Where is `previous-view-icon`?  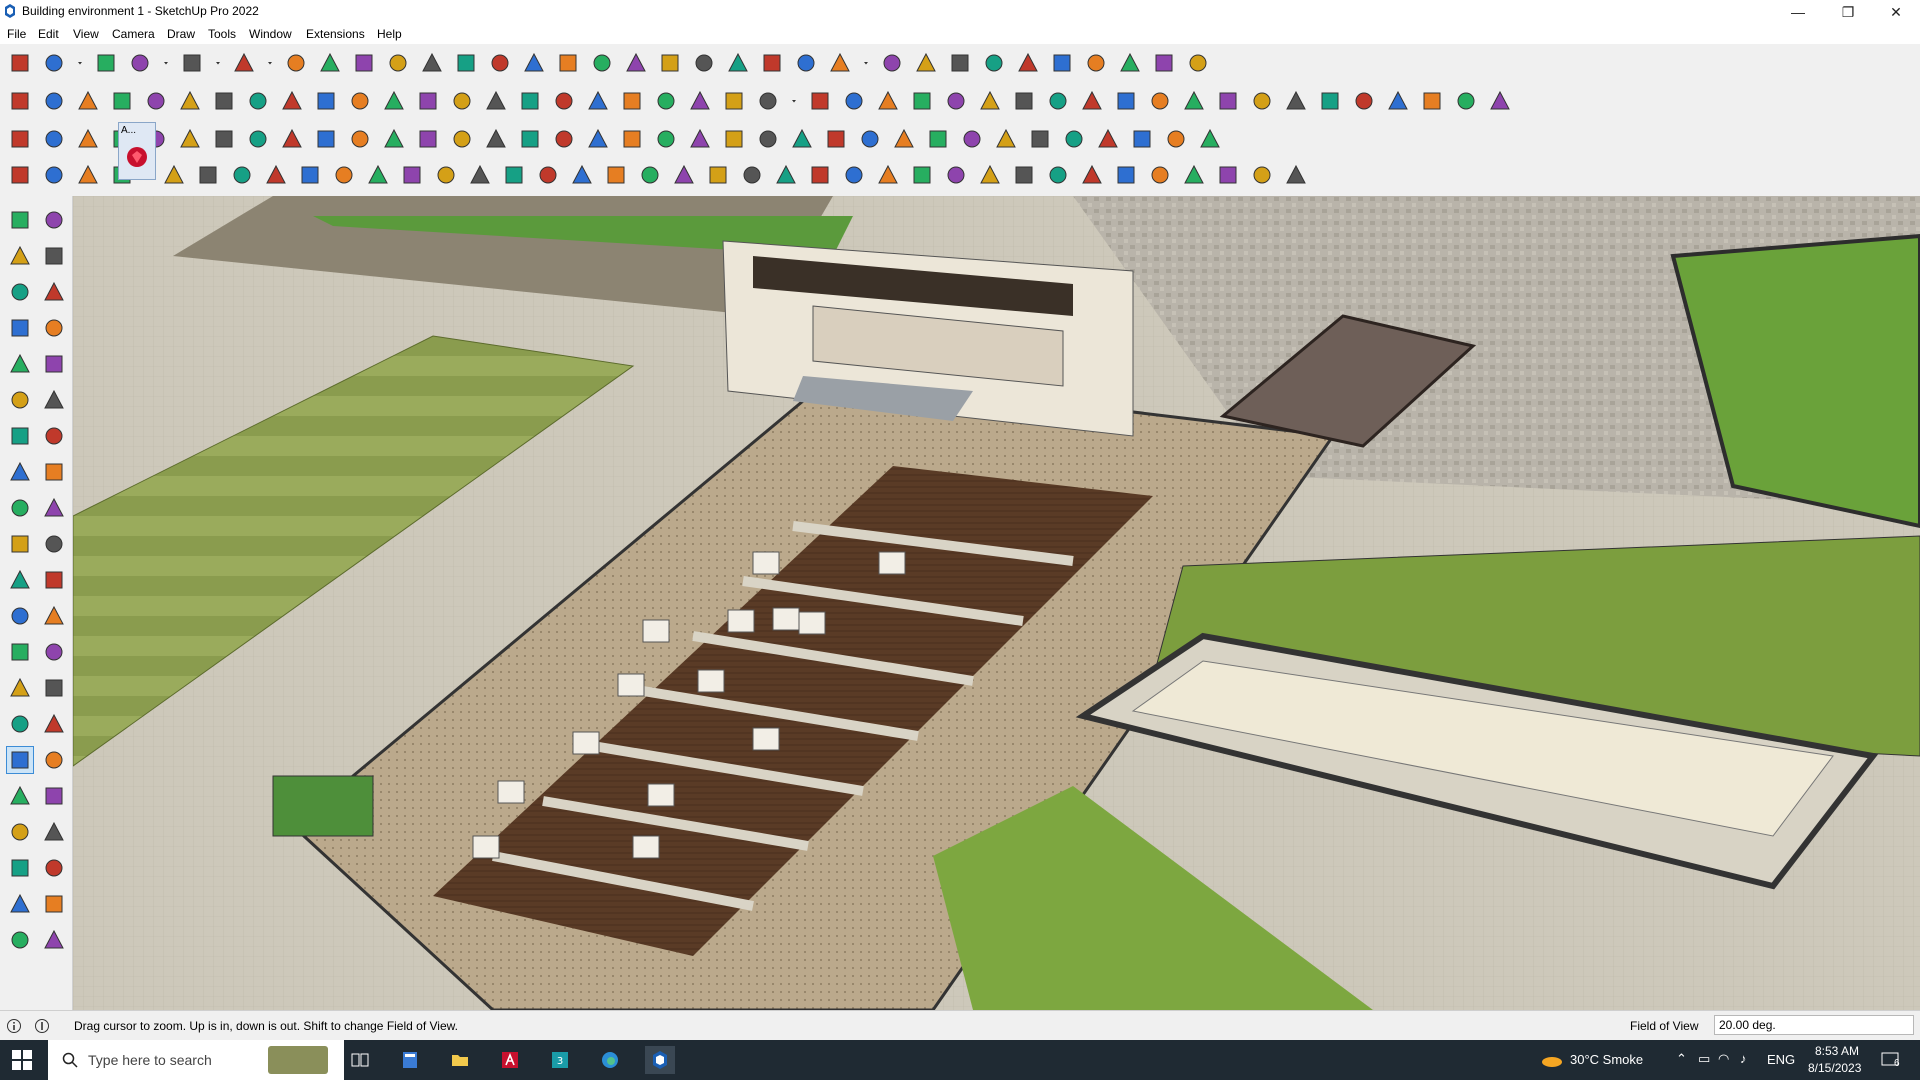 previous-view-icon is located at coordinates (54, 796).